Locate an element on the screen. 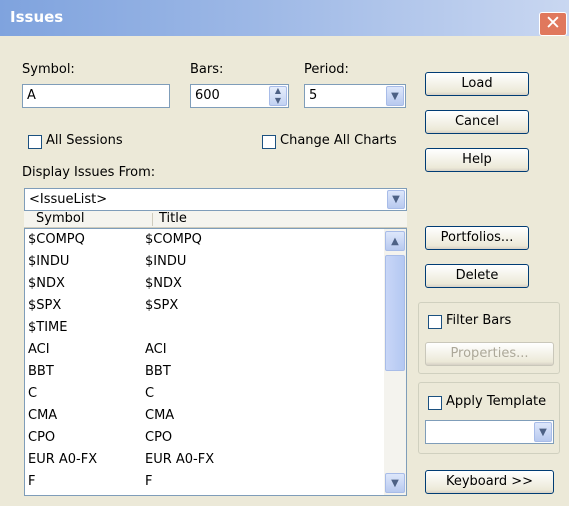  apply-template-checkbox is located at coordinates (435, 403).